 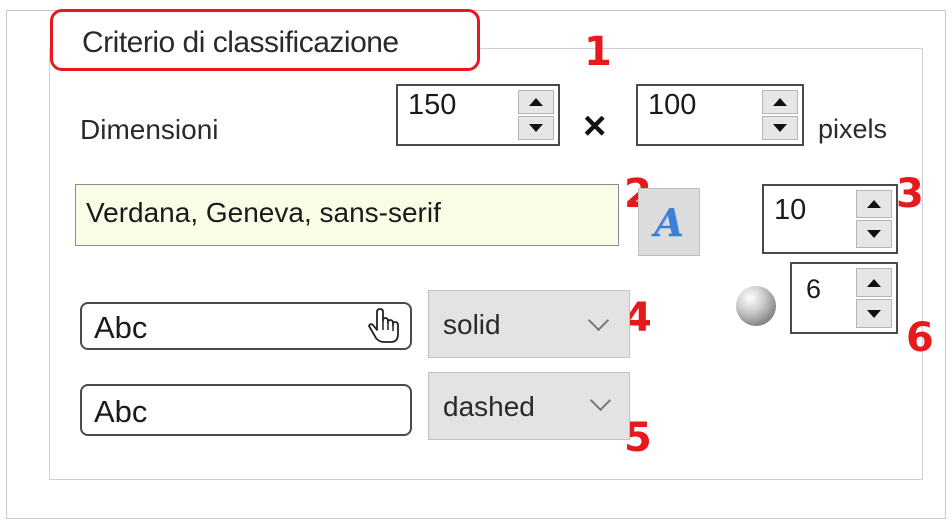 What do you see at coordinates (920, 338) in the screenshot?
I see `callout-6: 6` at bounding box center [920, 338].